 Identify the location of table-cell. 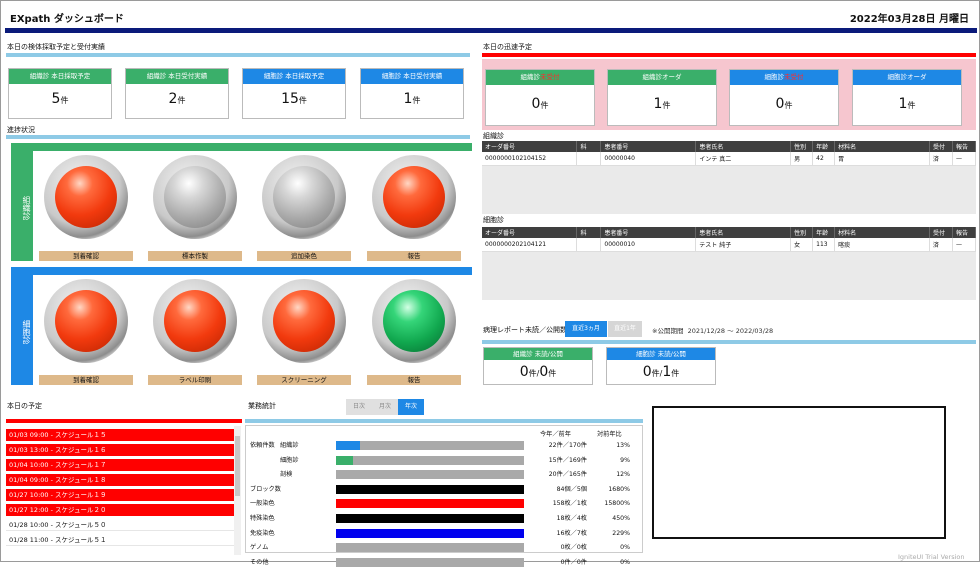
(589, 245).